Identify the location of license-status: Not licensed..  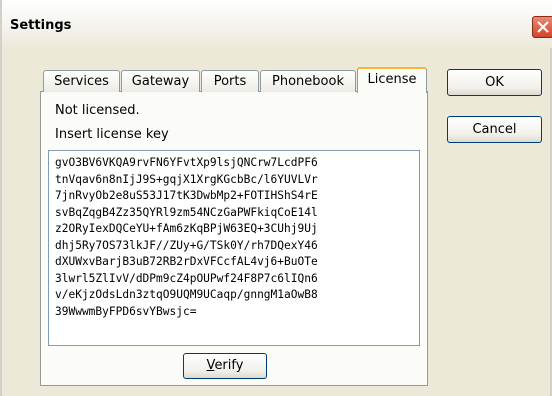
(97, 110).